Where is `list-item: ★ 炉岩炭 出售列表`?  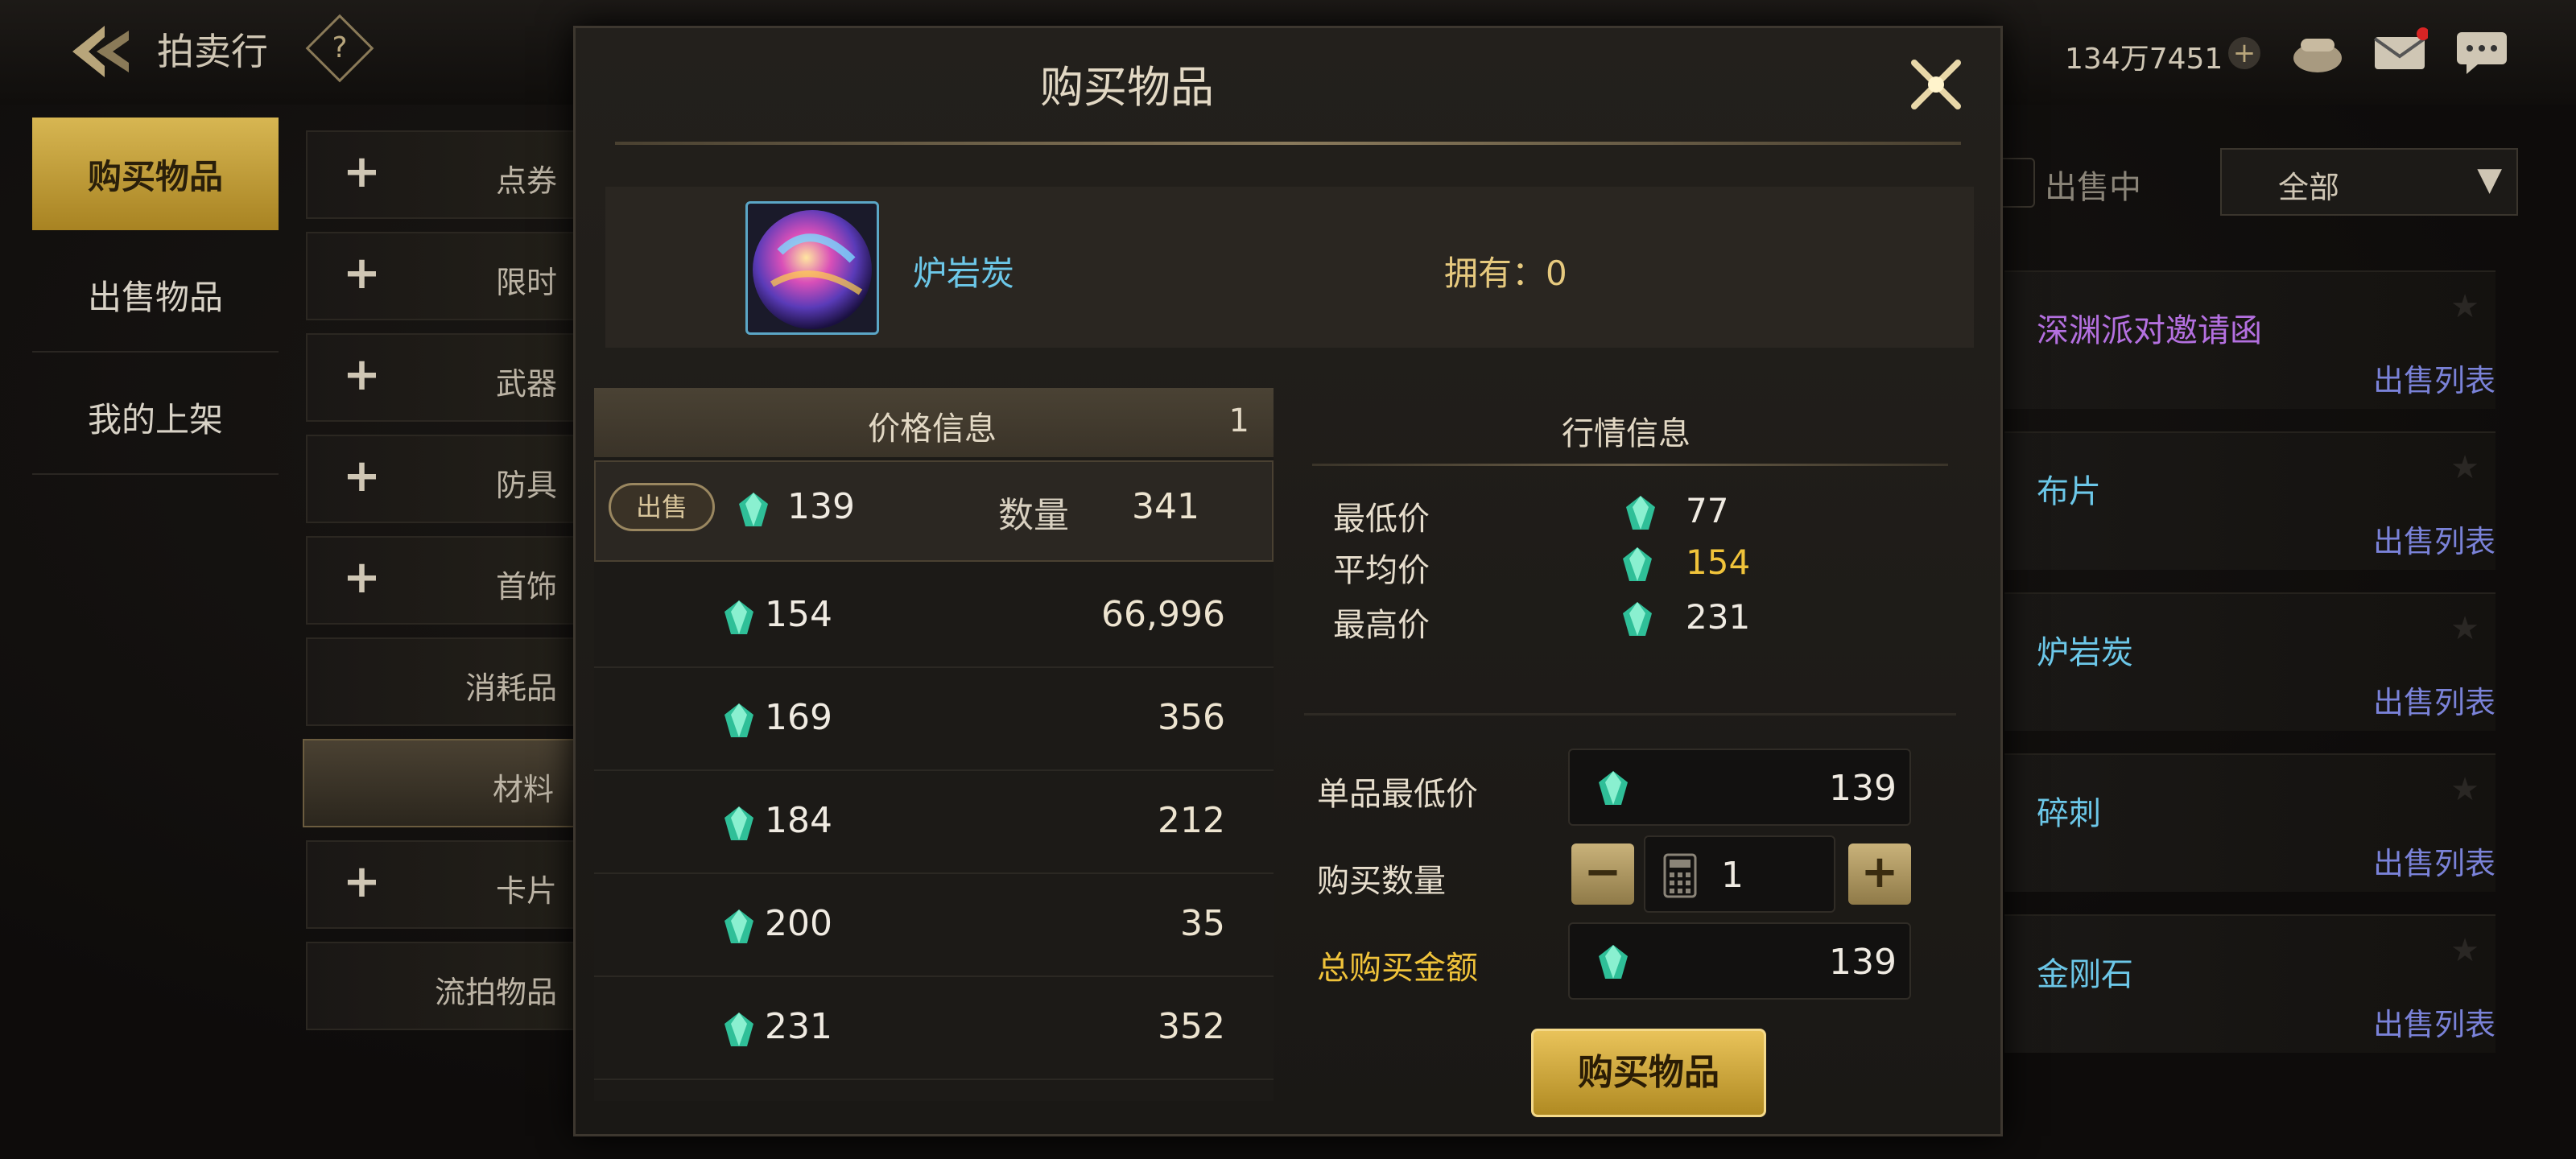
list-item: ★ 炉岩炭 出售列表 is located at coordinates (2250, 661).